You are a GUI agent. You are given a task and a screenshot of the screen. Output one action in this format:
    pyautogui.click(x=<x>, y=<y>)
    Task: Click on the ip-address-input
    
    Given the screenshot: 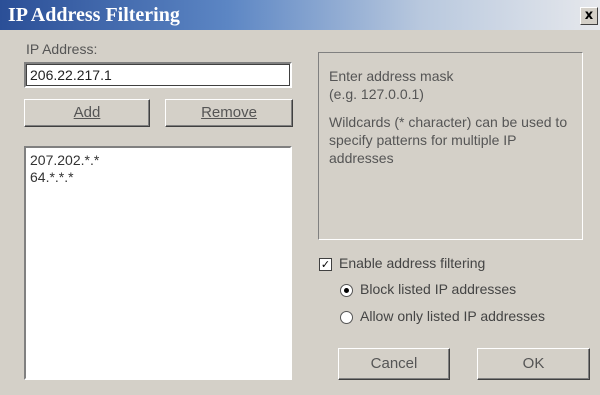 What is the action you would take?
    pyautogui.click(x=158, y=75)
    